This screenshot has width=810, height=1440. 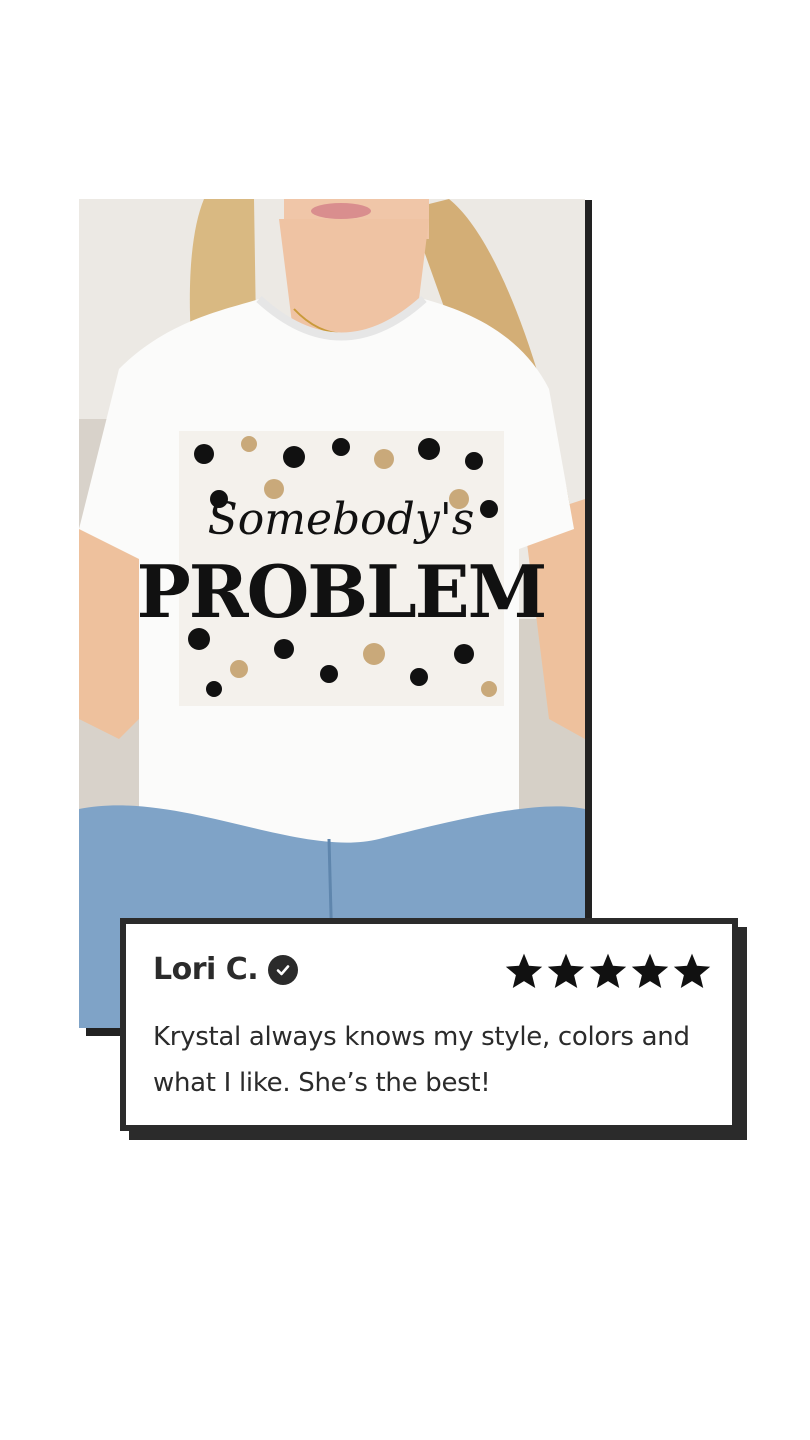 I want to click on check-circle-icon, so click(x=283, y=969).